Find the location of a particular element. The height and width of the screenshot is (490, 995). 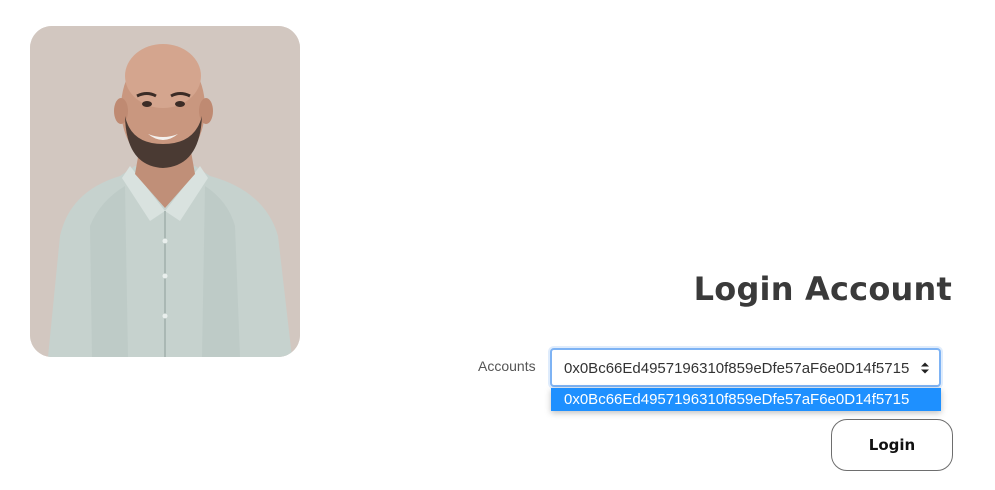

login-button: Login is located at coordinates (892, 445).